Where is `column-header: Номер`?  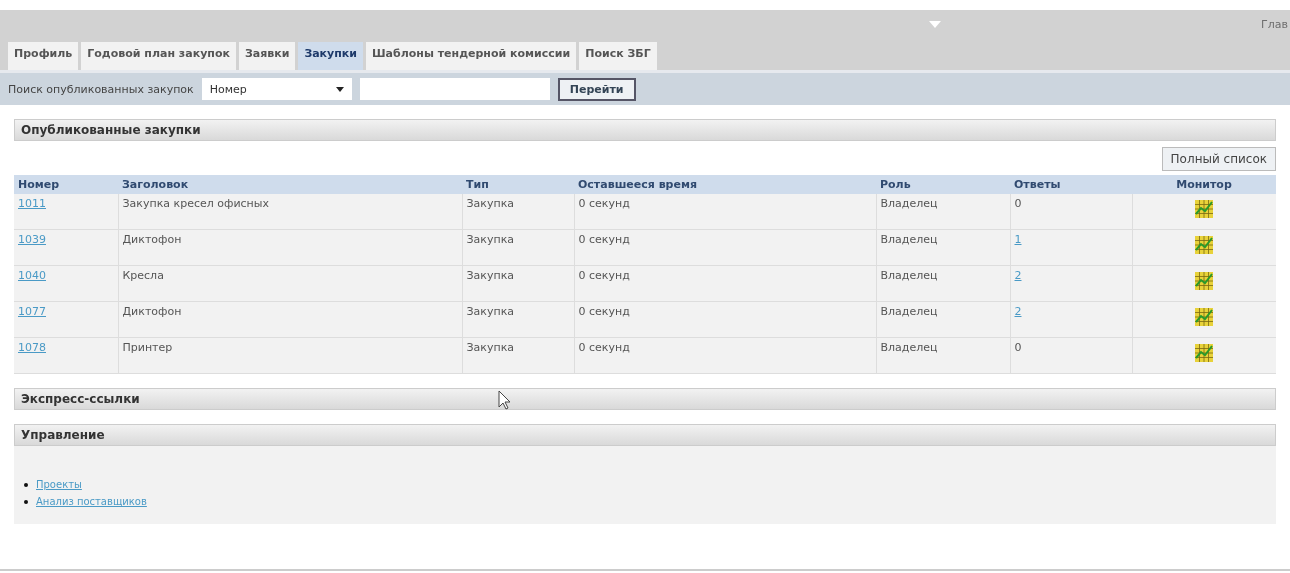 column-header: Номер is located at coordinates (66, 184).